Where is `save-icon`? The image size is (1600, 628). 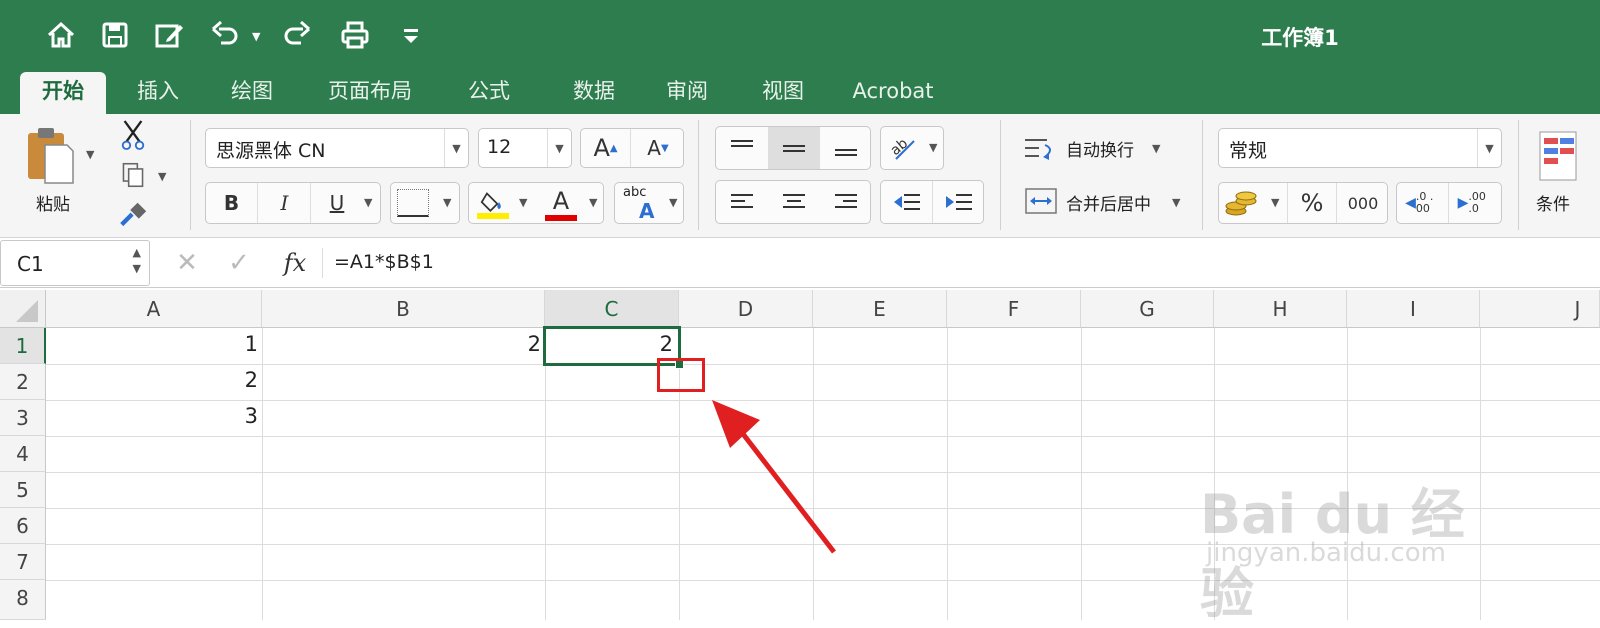
save-icon is located at coordinates (115, 35).